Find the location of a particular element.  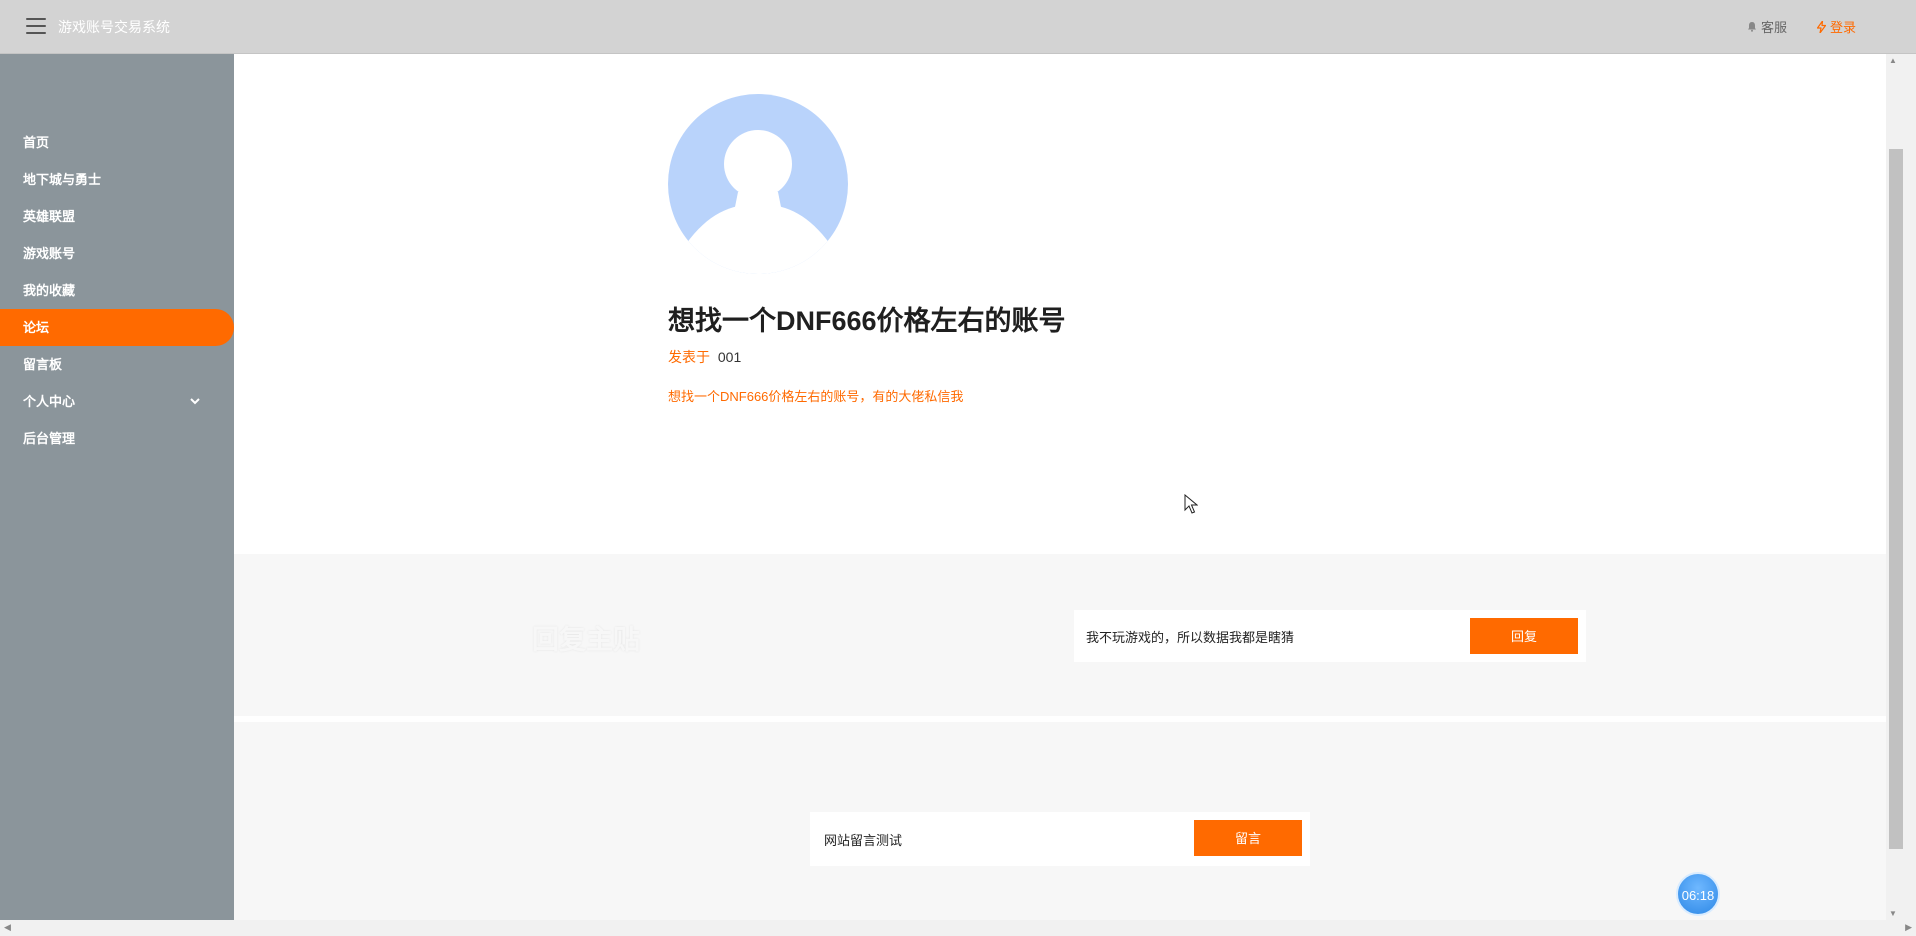

top-actions: 客服 登录 is located at coordinates (1801, 26).